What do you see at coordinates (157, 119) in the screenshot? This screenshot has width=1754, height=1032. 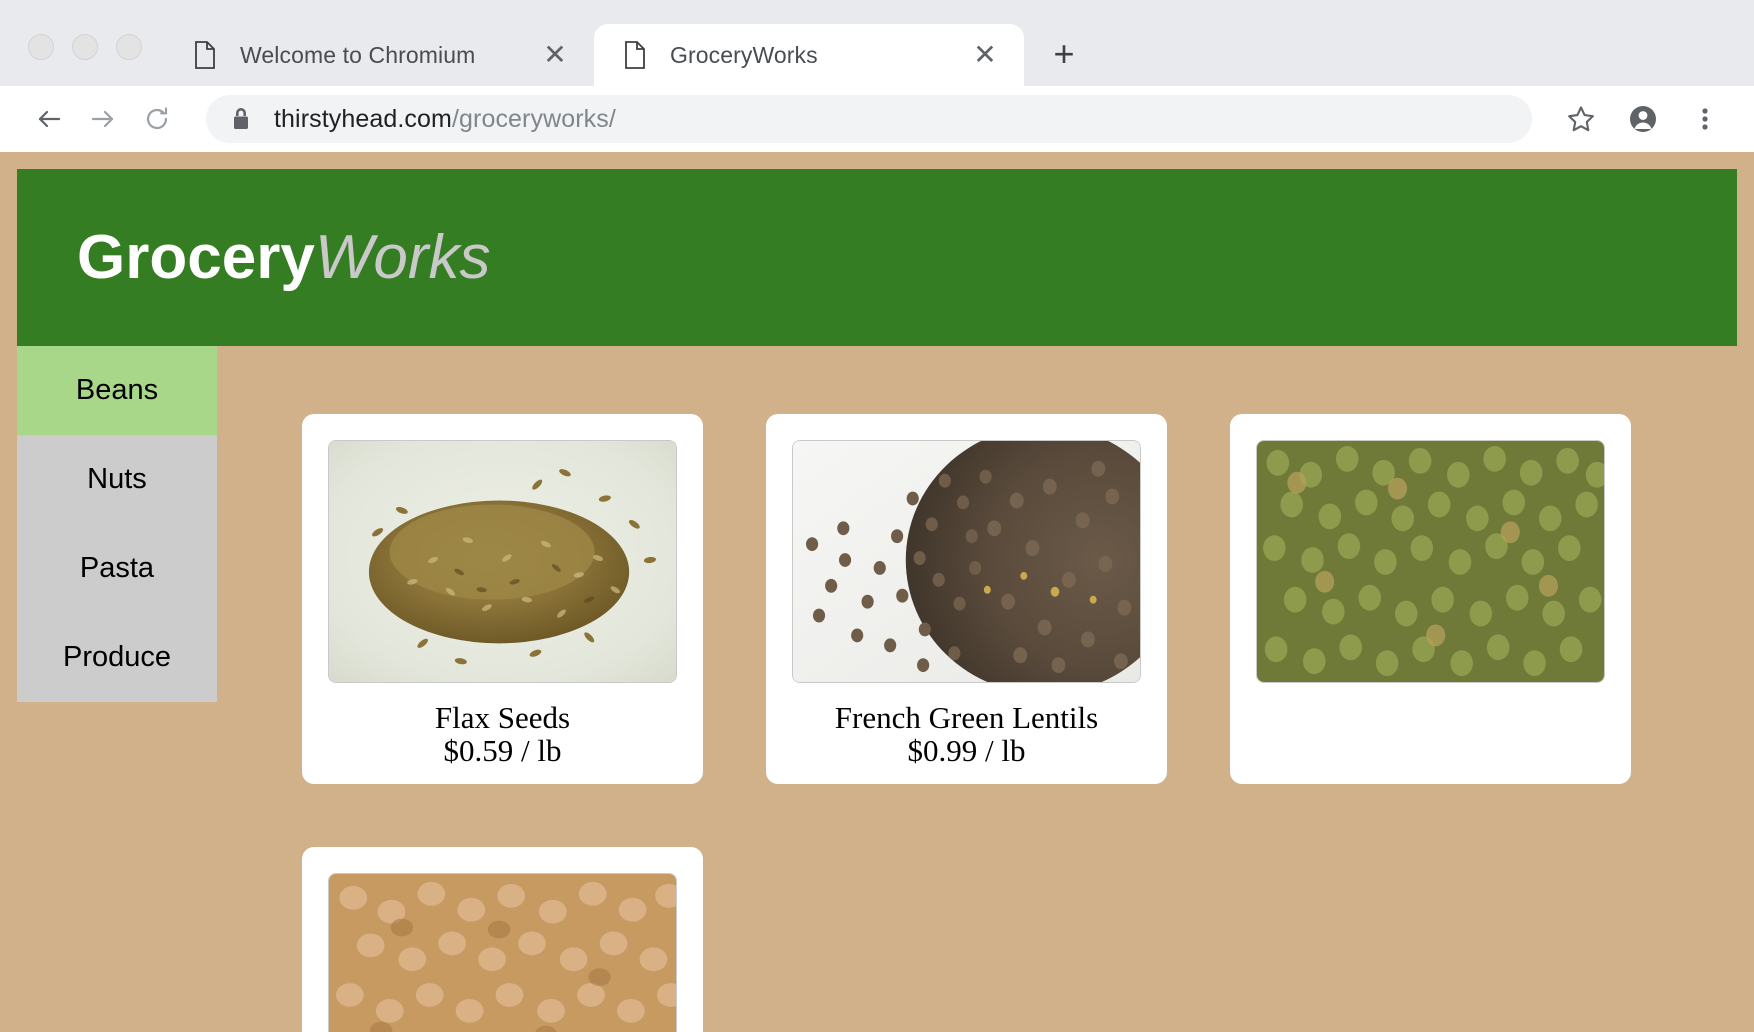 I see `reload-icon` at bounding box center [157, 119].